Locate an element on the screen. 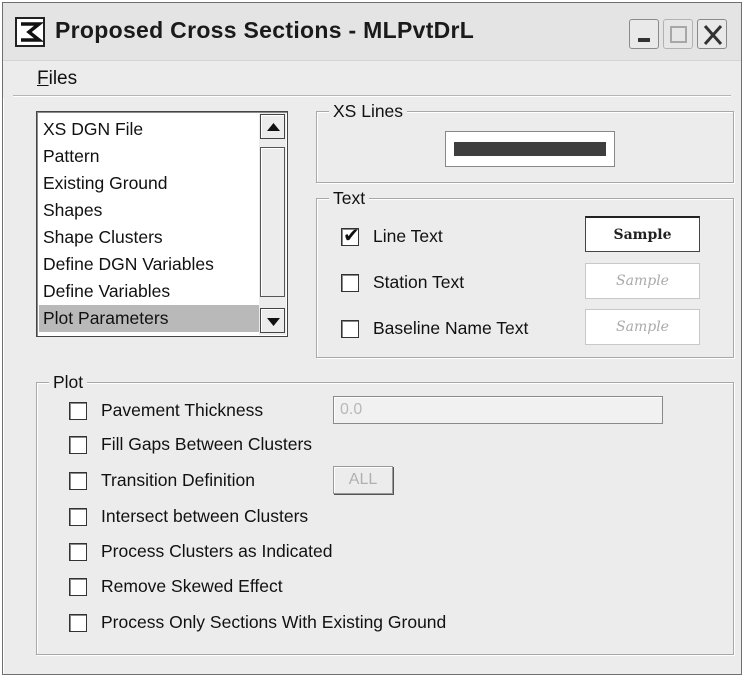 The height and width of the screenshot is (677, 744). process-indicated-checkbox is located at coordinates (78, 552).